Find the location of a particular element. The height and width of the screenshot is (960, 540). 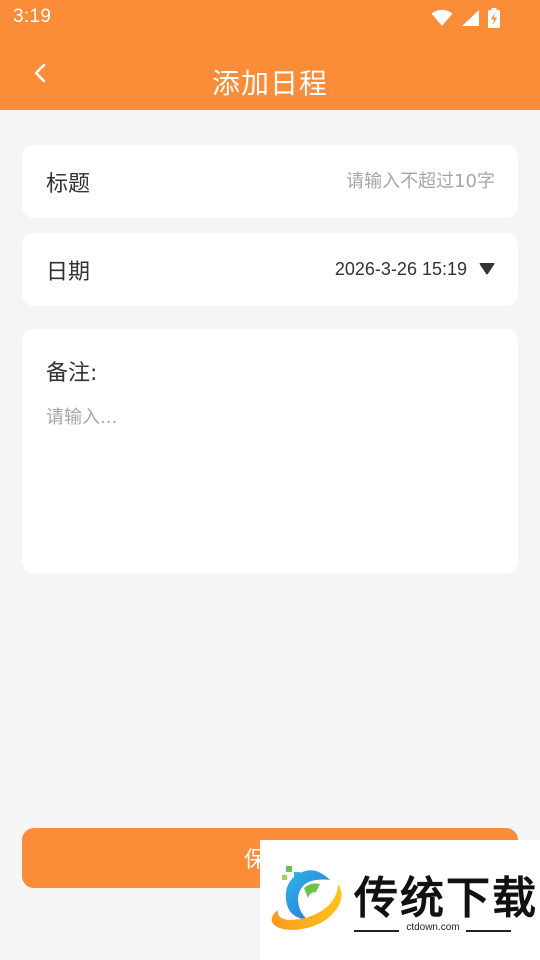

title-field-card: 标题 is located at coordinates (270, 181).